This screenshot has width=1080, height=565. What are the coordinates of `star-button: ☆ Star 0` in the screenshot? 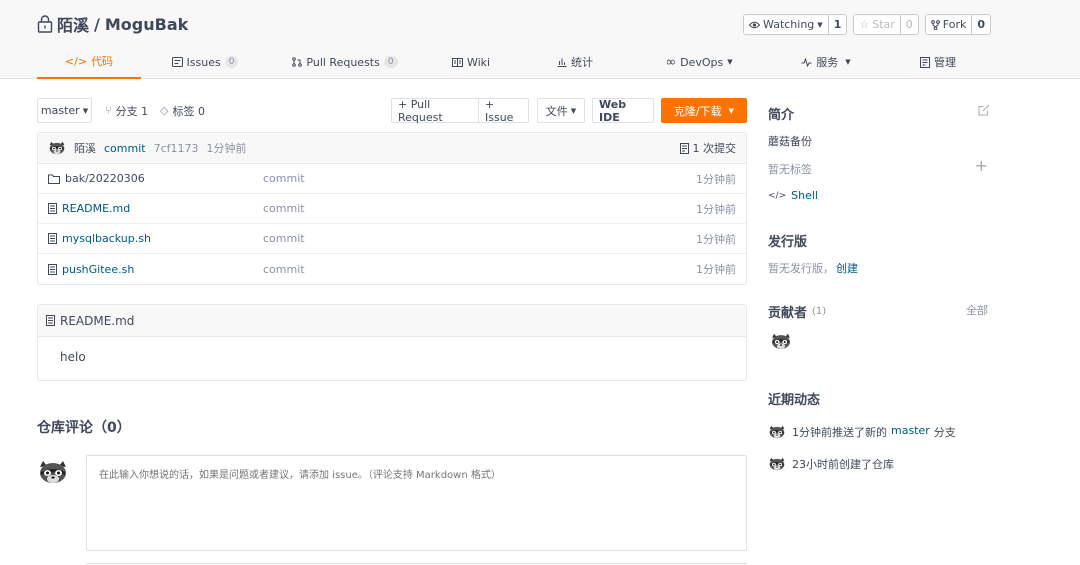 It's located at (886, 24).